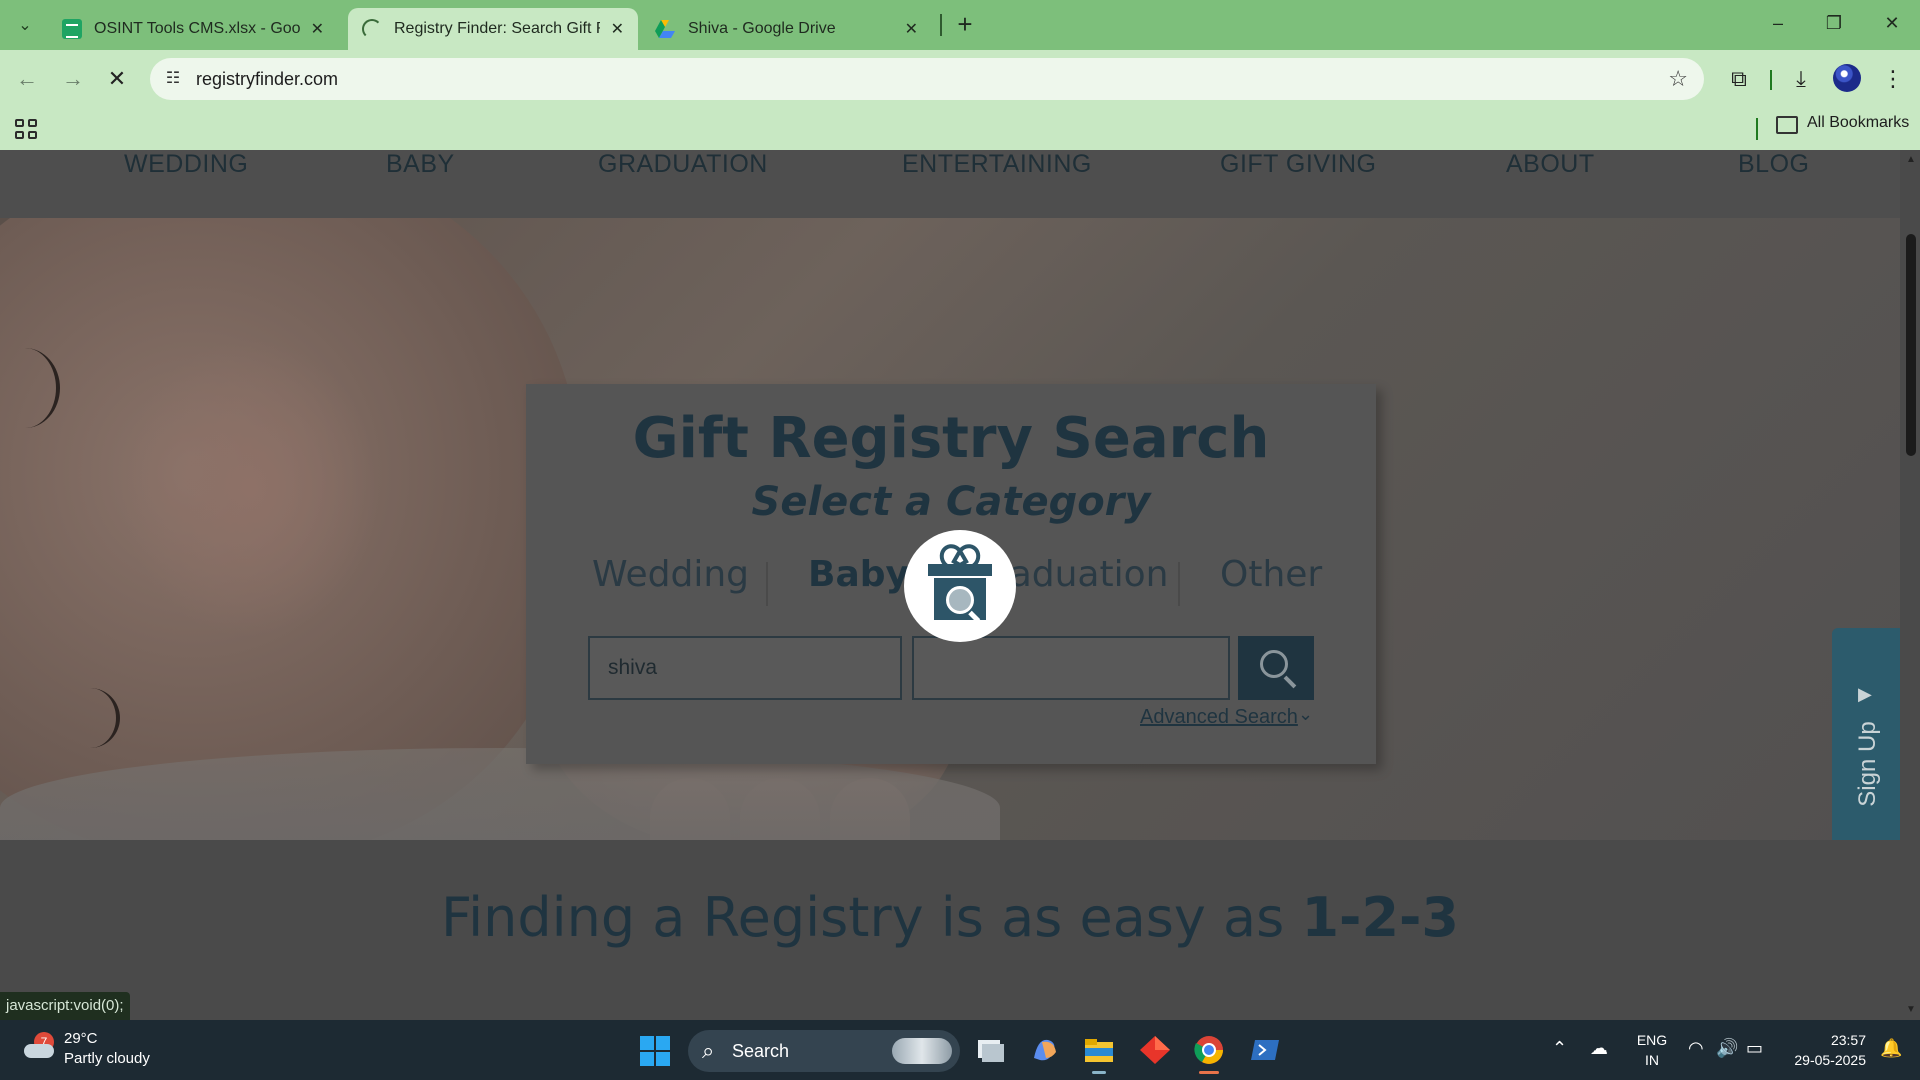 This screenshot has height=1080, width=1920. Describe the element at coordinates (761, 1051) in the screenshot. I see `taskbar-search-label: Search` at that location.